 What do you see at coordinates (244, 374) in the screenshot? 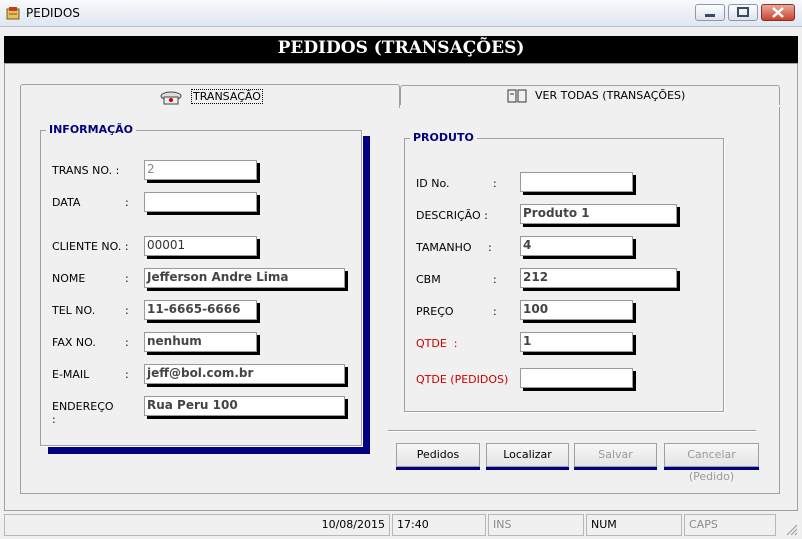
I see `email-field: jeff@bol.com.br` at bounding box center [244, 374].